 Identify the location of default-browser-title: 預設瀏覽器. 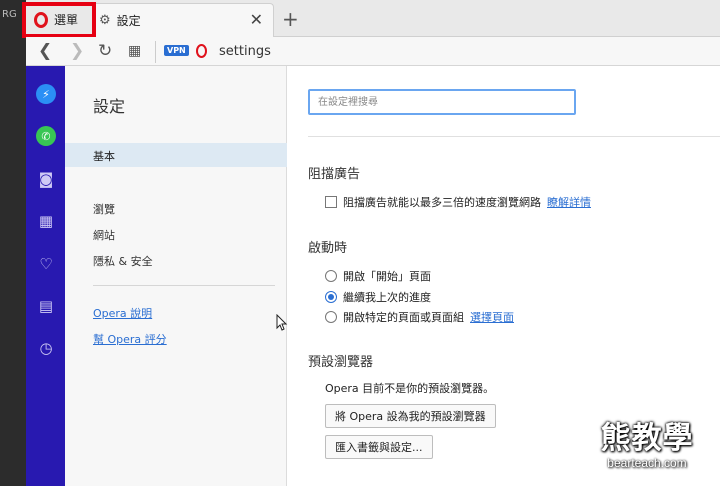
(341, 362).